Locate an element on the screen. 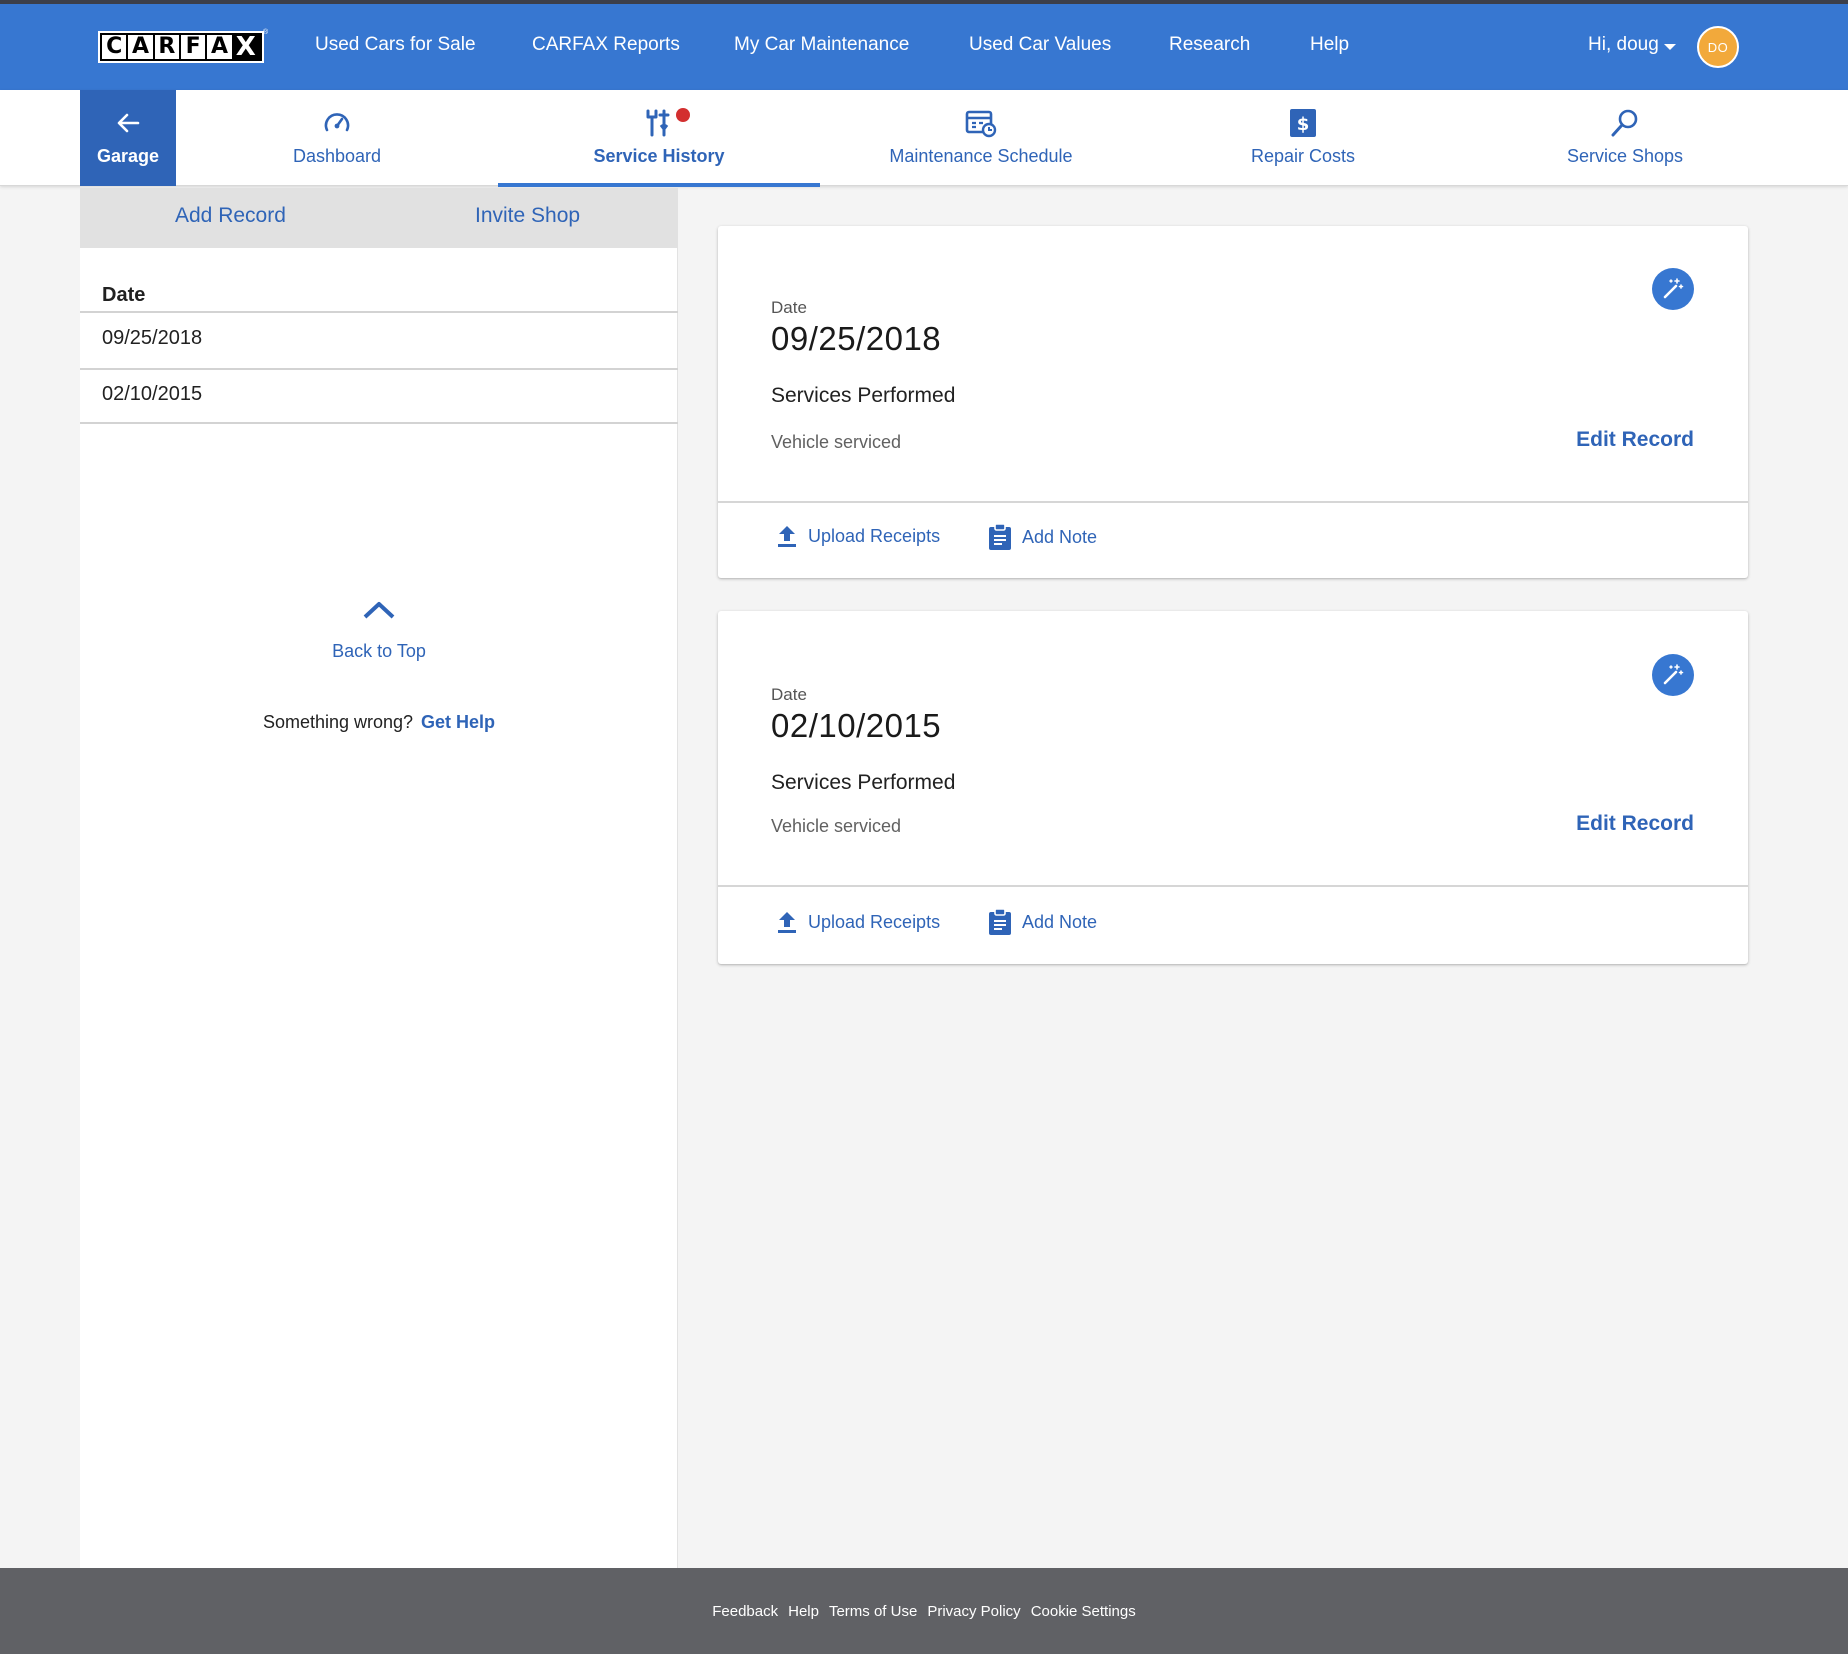 The image size is (1848, 1654). tab-service-shops: Service Shops is located at coordinates (1625, 138).